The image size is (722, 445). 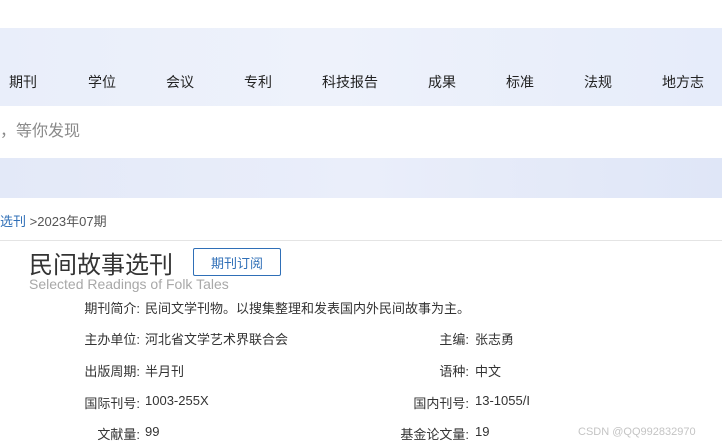 What do you see at coordinates (361, 240) in the screenshot?
I see `section-divider` at bounding box center [361, 240].